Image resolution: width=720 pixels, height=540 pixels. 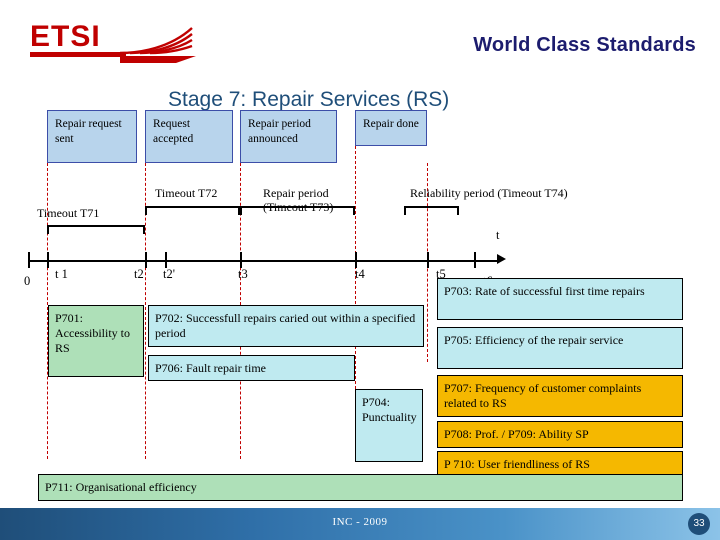 I want to click on page-number-badge: 33, so click(x=699, y=524).